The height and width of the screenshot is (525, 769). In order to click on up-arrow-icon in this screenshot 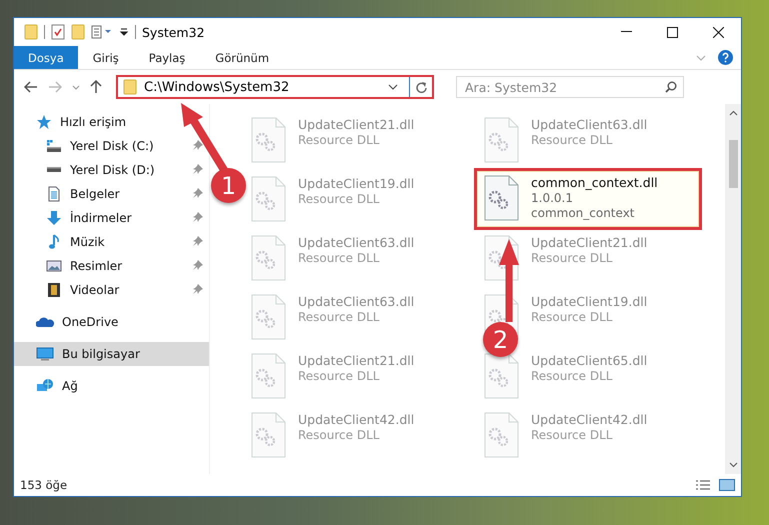, I will do `click(96, 87)`.